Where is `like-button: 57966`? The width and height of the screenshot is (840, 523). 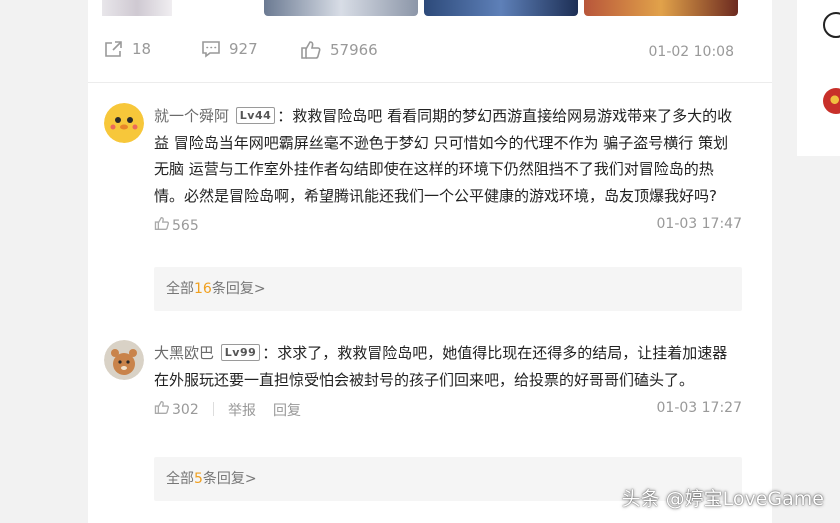 like-button: 57966 is located at coordinates (339, 50).